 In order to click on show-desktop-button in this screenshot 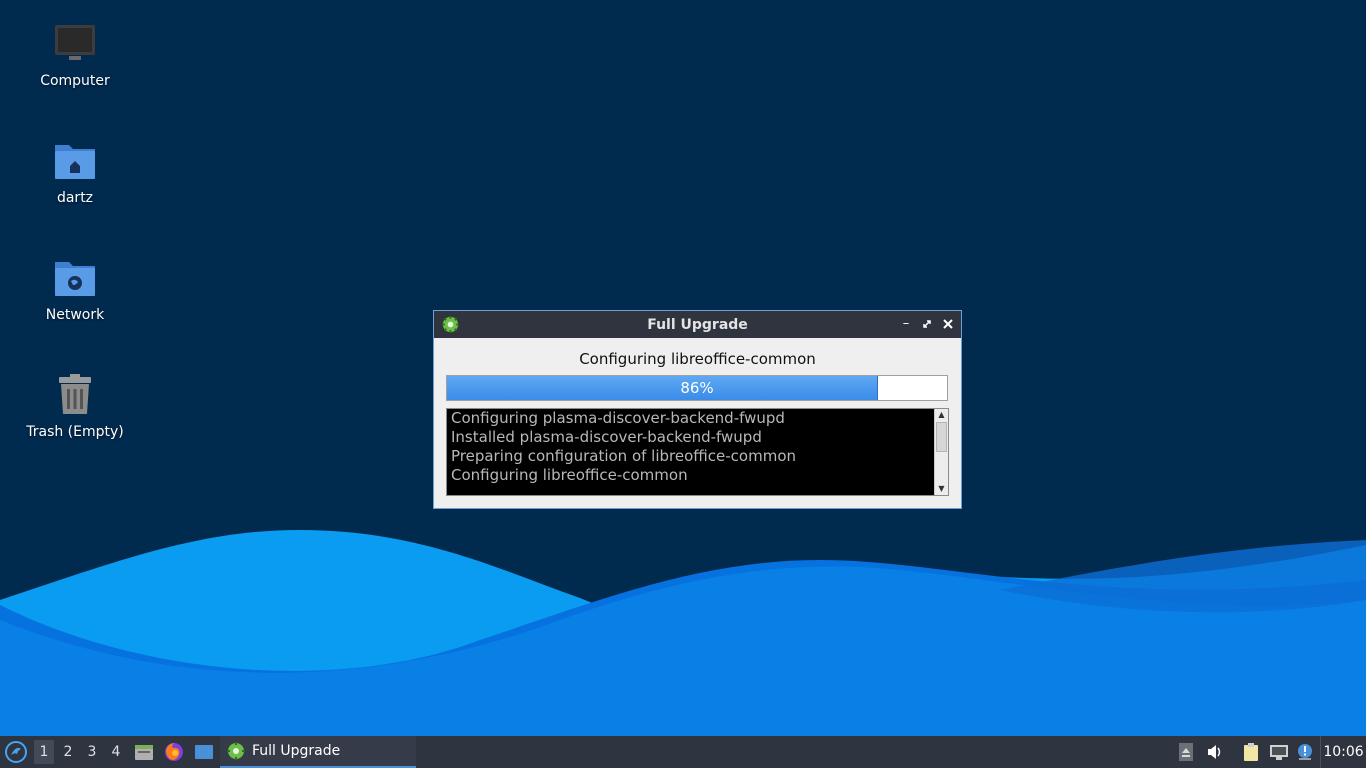, I will do `click(204, 752)`.